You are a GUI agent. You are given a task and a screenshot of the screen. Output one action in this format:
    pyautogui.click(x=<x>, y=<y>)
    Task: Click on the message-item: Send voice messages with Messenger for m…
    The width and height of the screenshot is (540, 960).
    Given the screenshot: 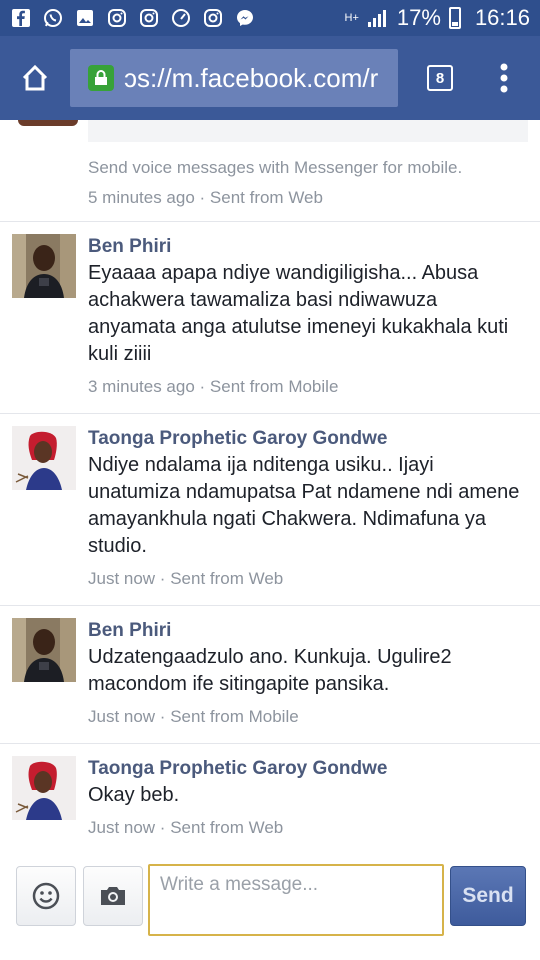 What is the action you would take?
    pyautogui.click(x=270, y=182)
    